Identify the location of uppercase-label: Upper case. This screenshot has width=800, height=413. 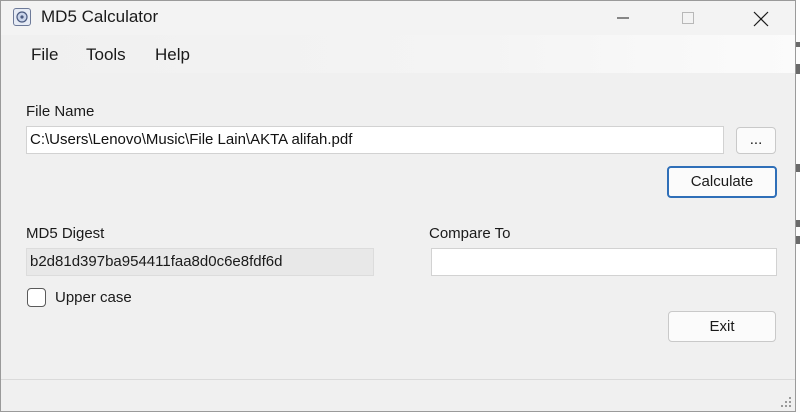
(93, 297).